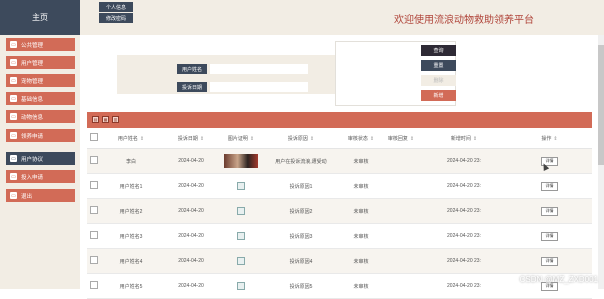 This screenshot has width=604, height=299. What do you see at coordinates (301, 138) in the screenshot?
I see `column-header: 投诉原因 ⇕` at bounding box center [301, 138].